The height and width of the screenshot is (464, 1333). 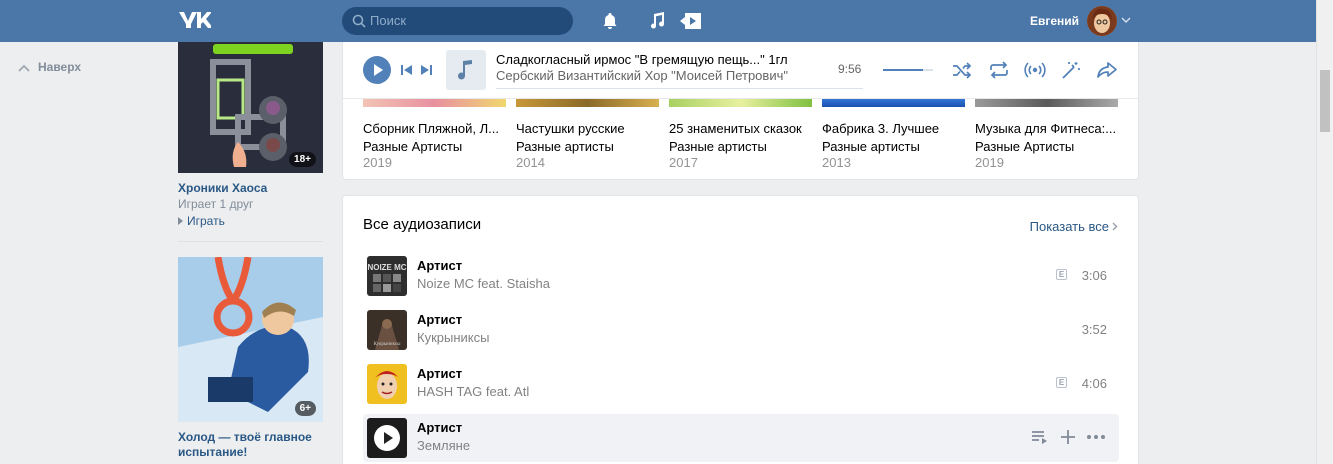 I want to click on track-artist: Земляне, so click(x=443, y=445).